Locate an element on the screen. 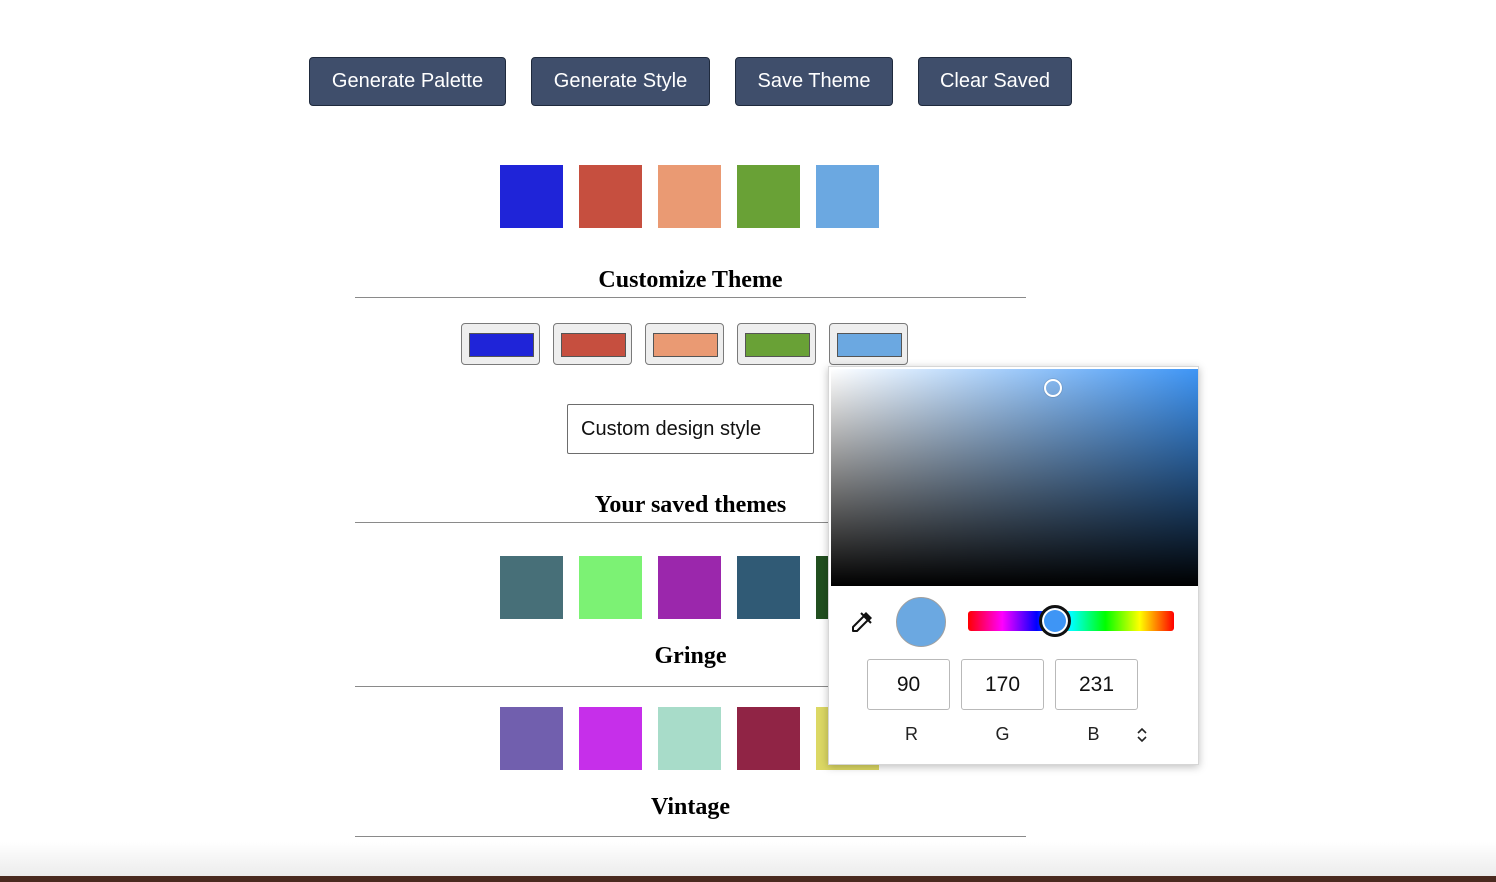 This screenshot has height=882, width=1496. saved-theme-name: Vintage is located at coordinates (690, 807).